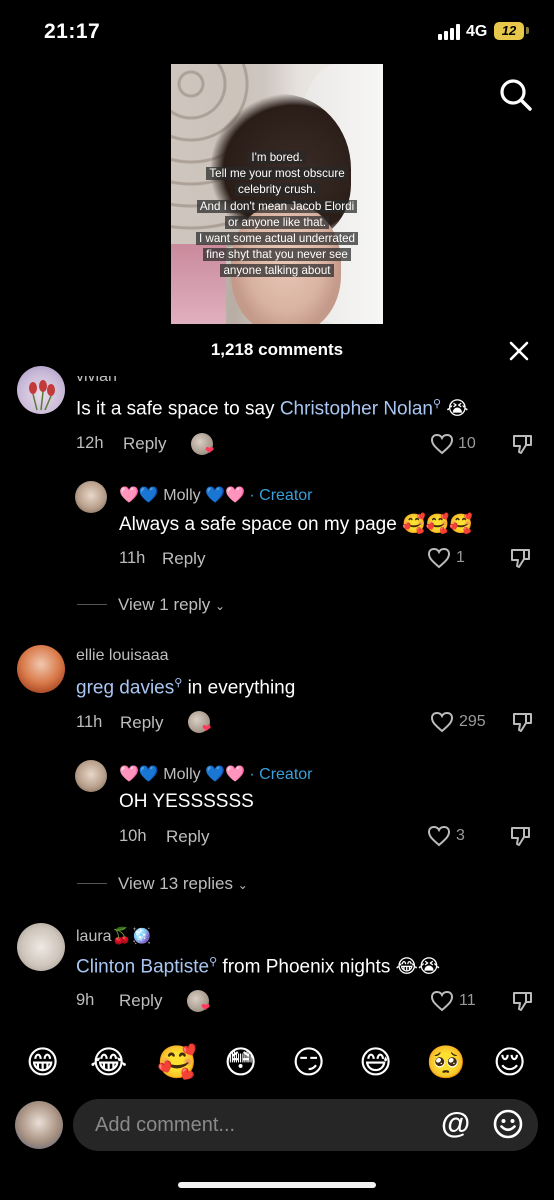 This screenshot has width=554, height=1200. Describe the element at coordinates (85, 1000) in the screenshot. I see `comment-time: 9h` at that location.